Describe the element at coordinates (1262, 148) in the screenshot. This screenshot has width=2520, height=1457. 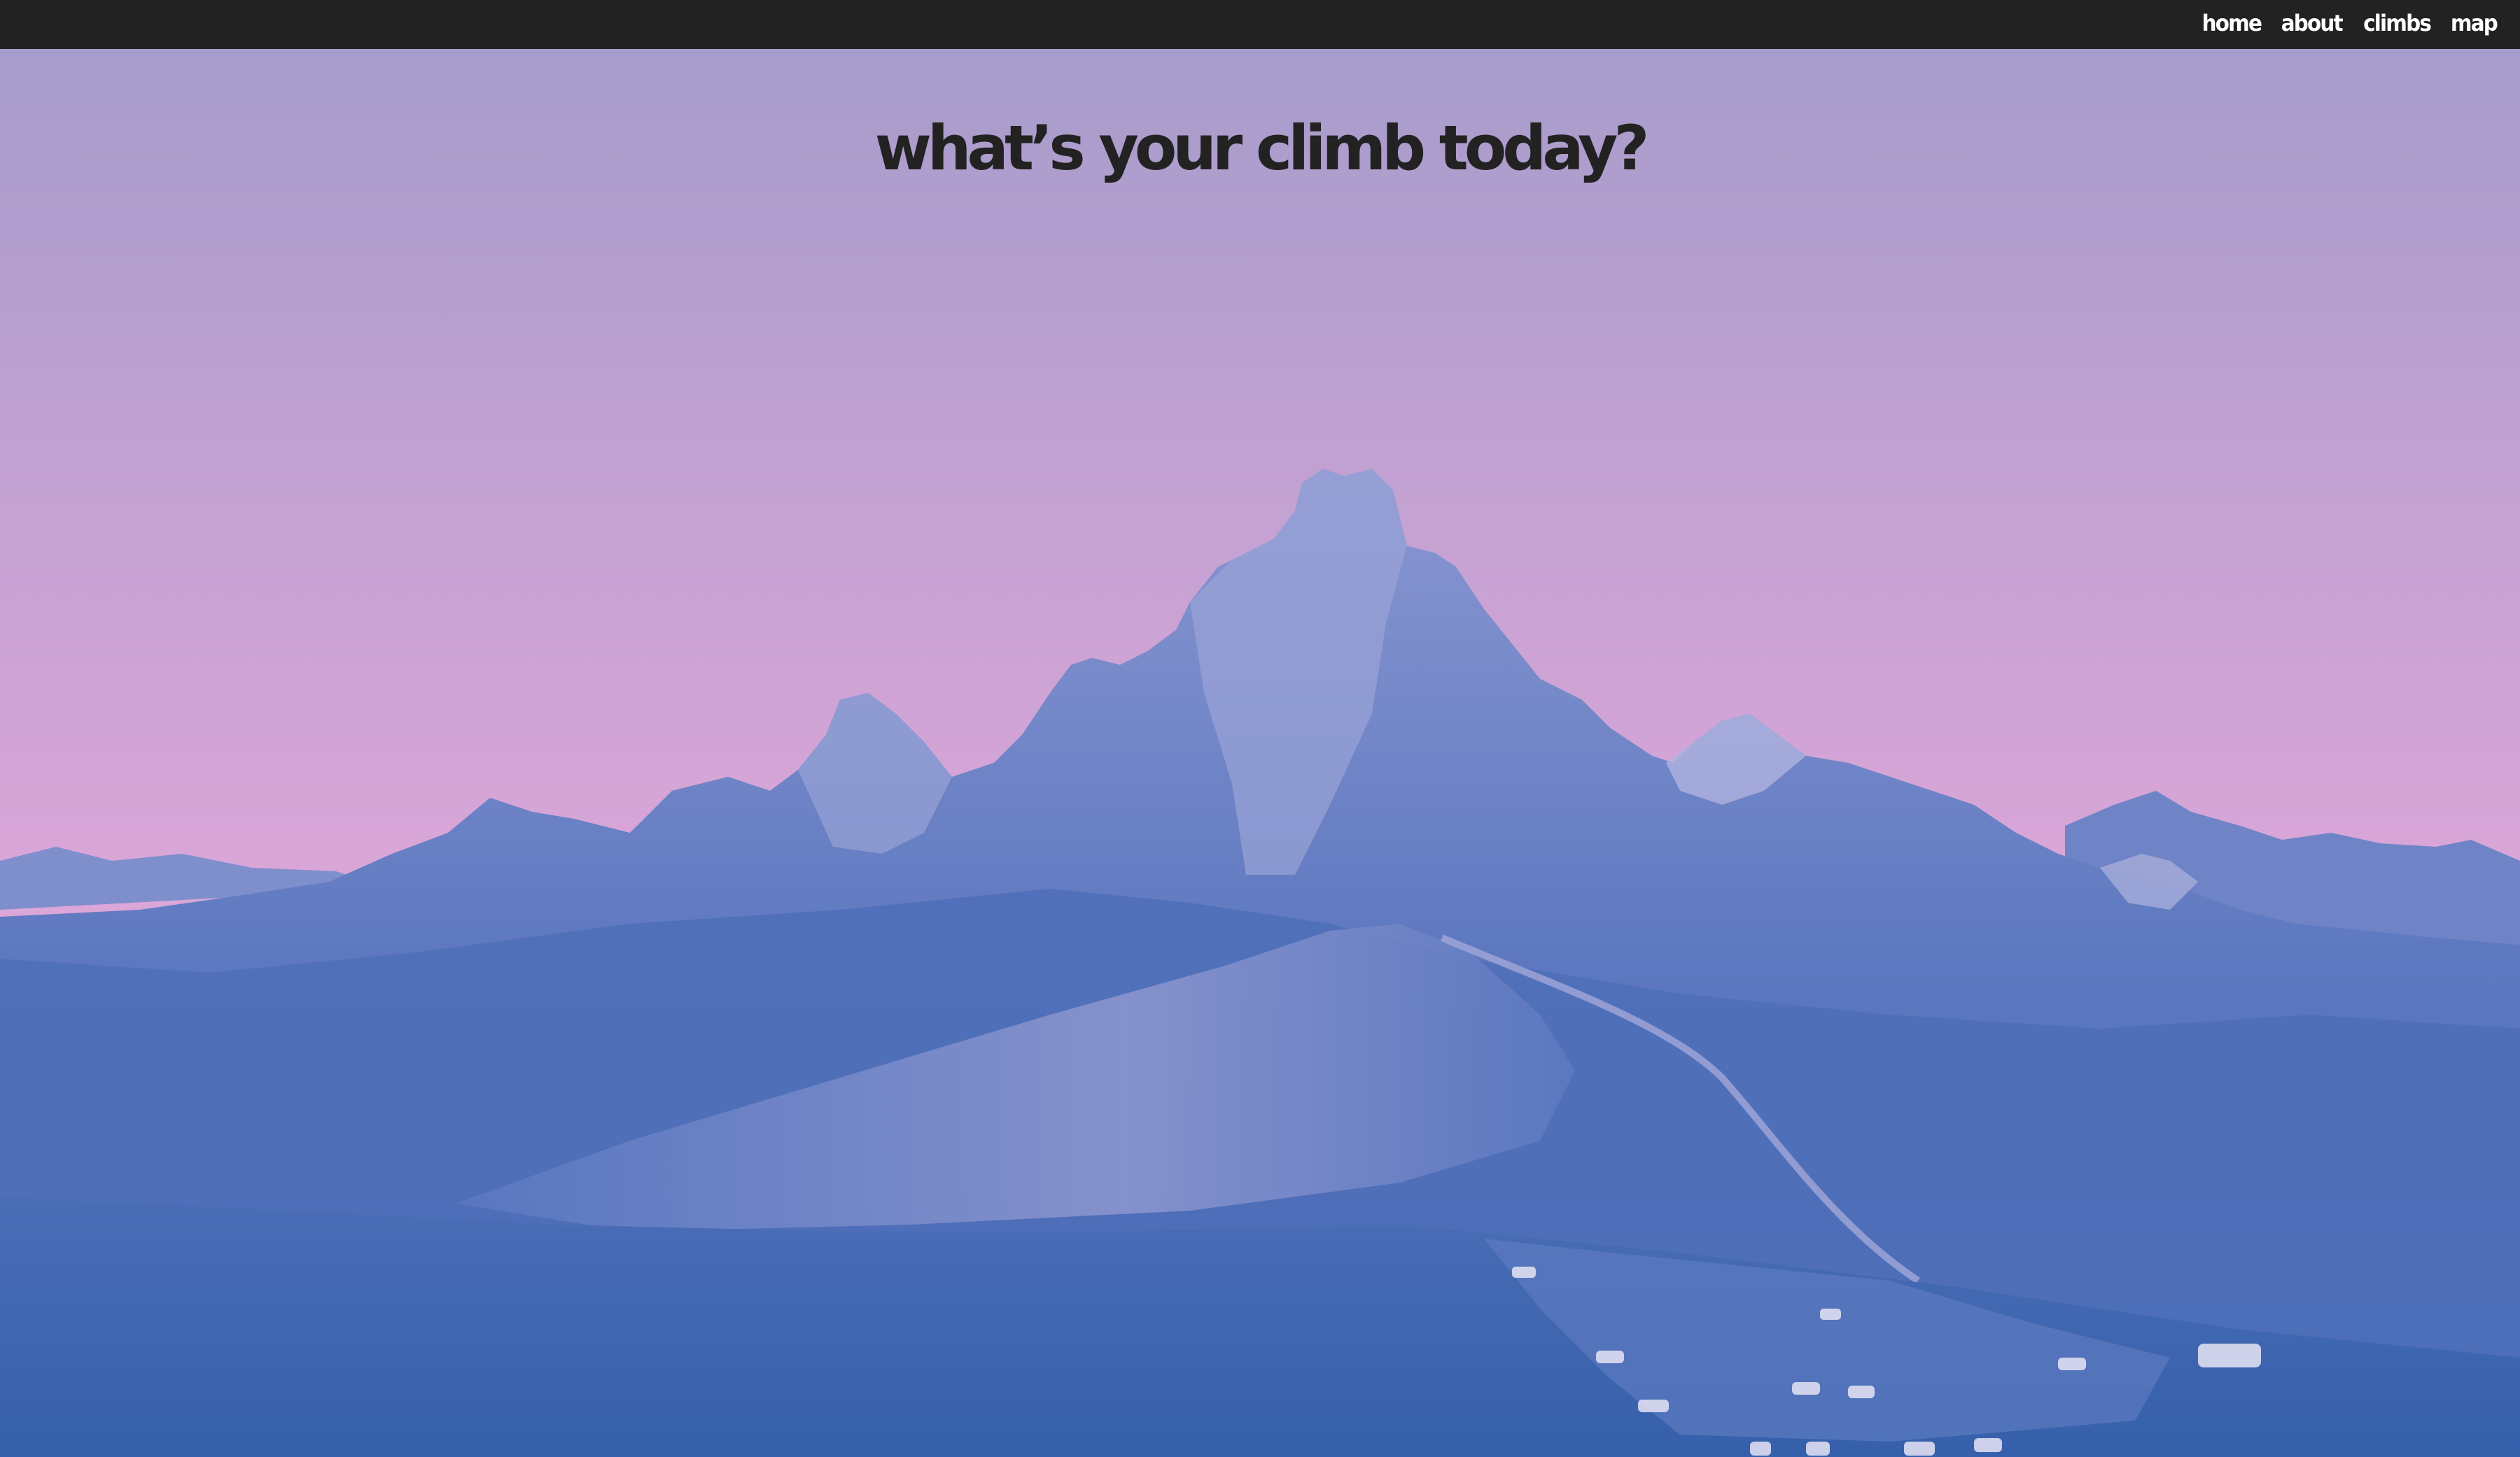
I see `hero-headline: what’s your climb today?` at that location.